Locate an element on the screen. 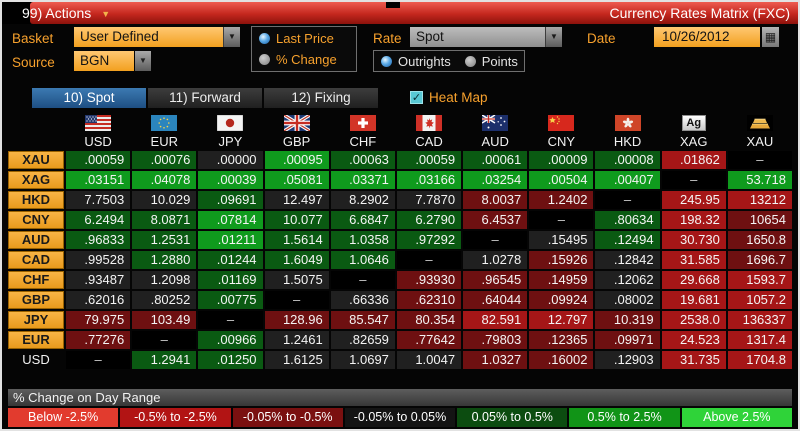  rate-cell: 10.319 is located at coordinates (627, 320).